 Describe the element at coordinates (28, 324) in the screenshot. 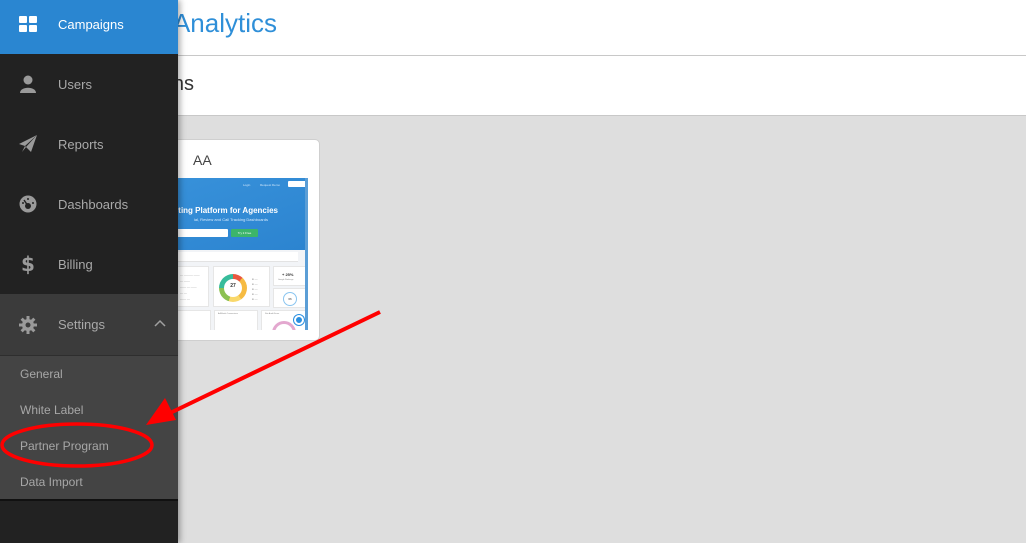

I see `gear-icon` at that location.